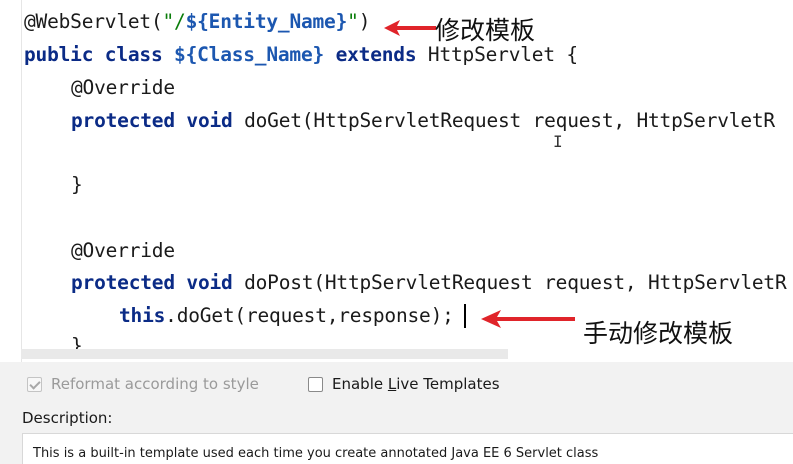 The image size is (793, 464). Describe the element at coordinates (249, 54) in the screenshot. I see `class-name-variable: ${Class_Name}` at that location.